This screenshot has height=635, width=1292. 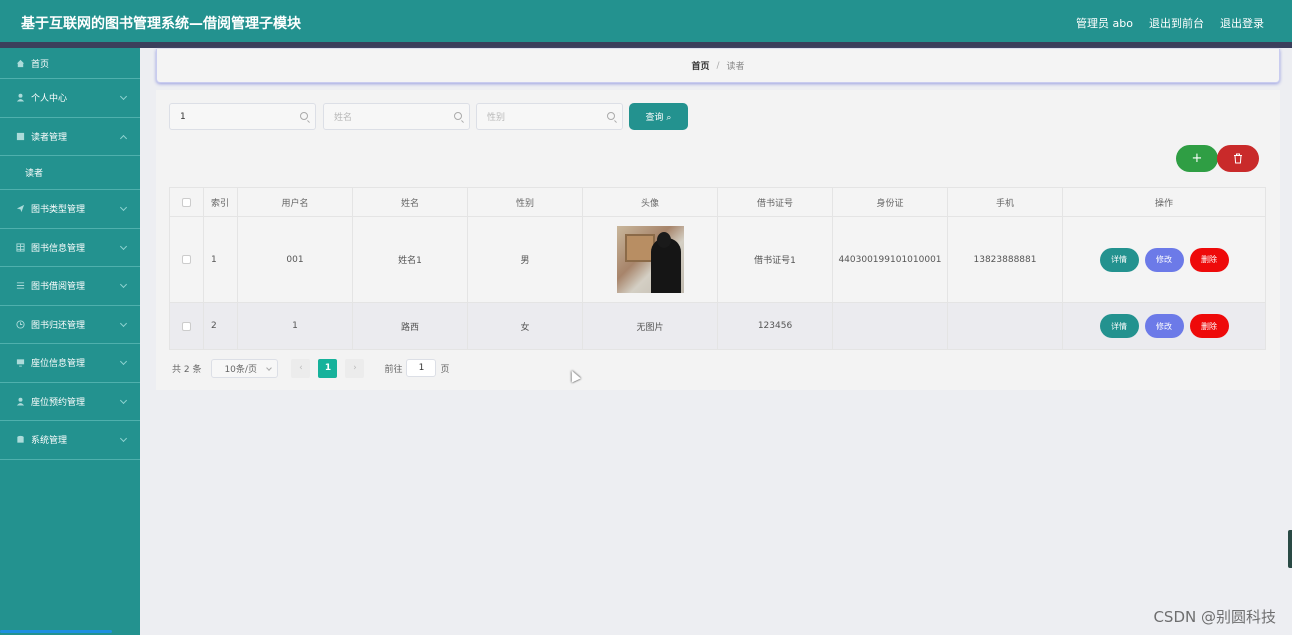 What do you see at coordinates (1214, 617) in the screenshot?
I see `watermark: CSDN @别圆科技` at bounding box center [1214, 617].